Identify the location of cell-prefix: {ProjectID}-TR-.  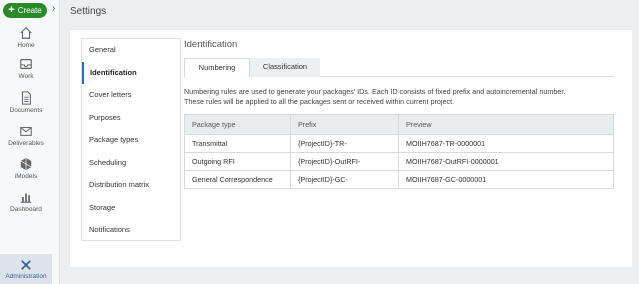
(344, 143).